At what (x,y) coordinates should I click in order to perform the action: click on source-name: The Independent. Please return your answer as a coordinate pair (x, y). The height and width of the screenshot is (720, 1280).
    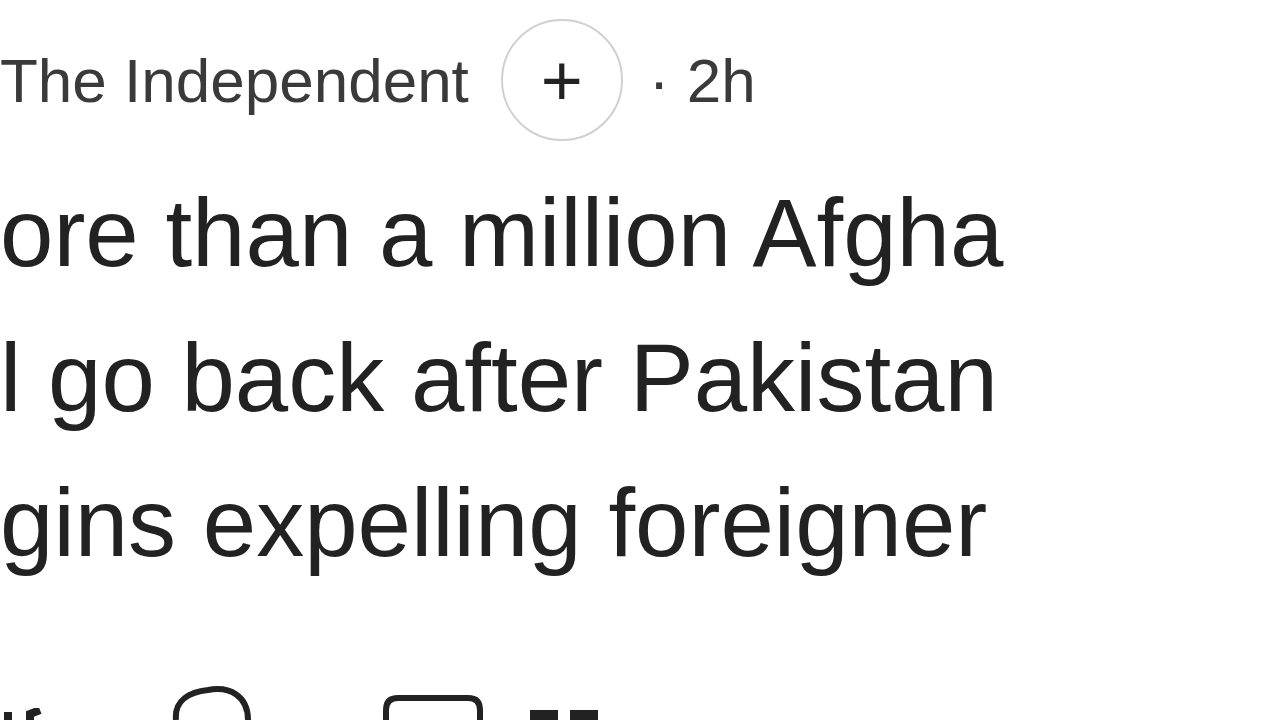
    Looking at the image, I should click on (234, 80).